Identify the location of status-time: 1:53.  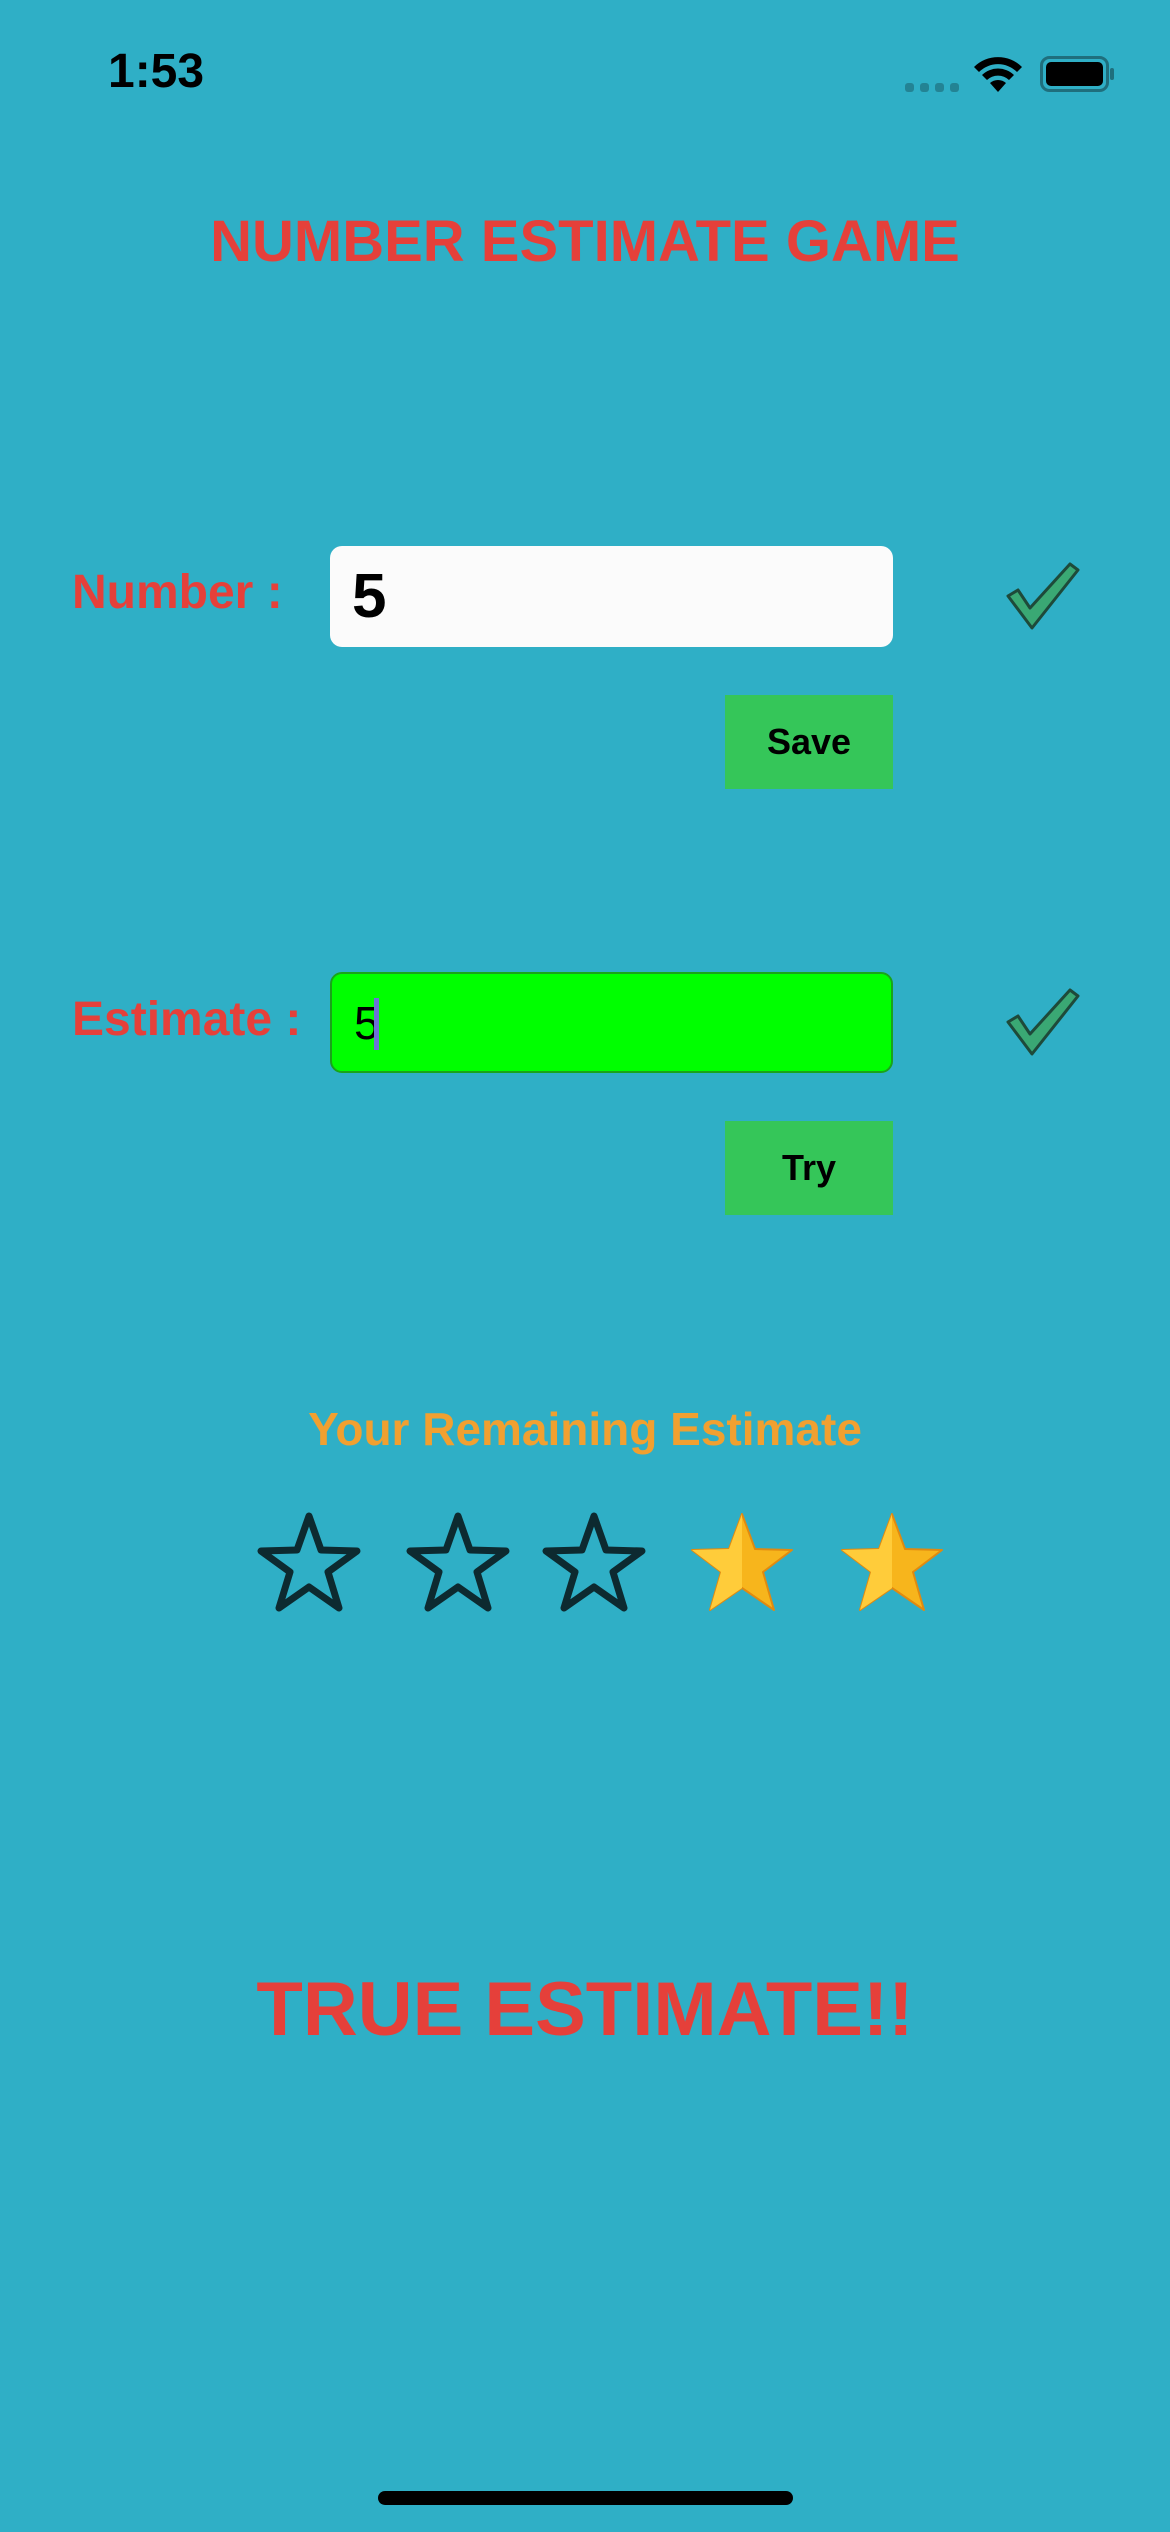
(156, 71).